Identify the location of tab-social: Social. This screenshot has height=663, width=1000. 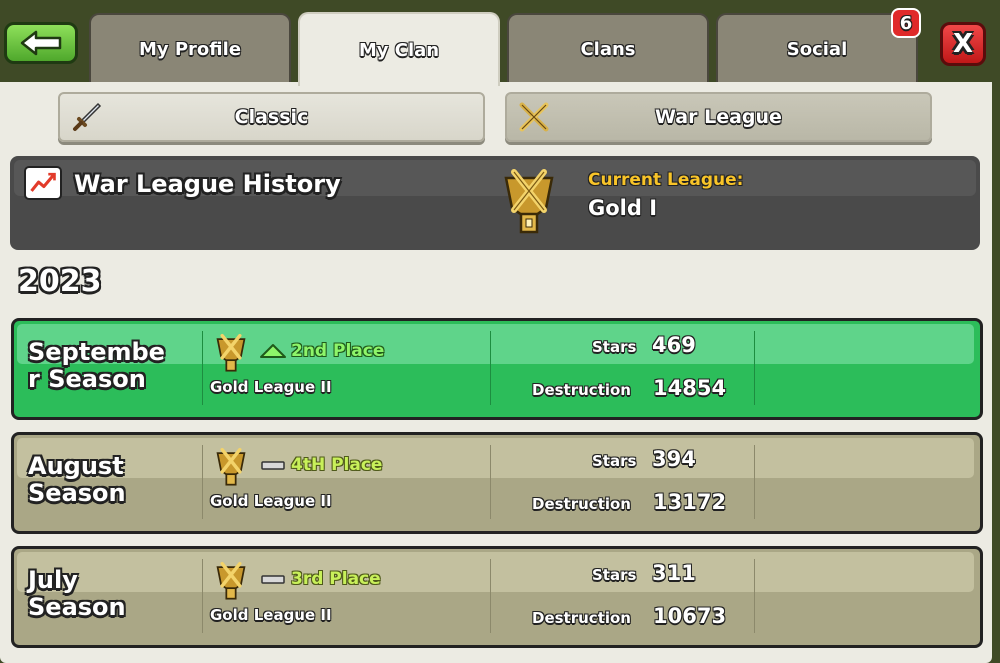
(817, 48).